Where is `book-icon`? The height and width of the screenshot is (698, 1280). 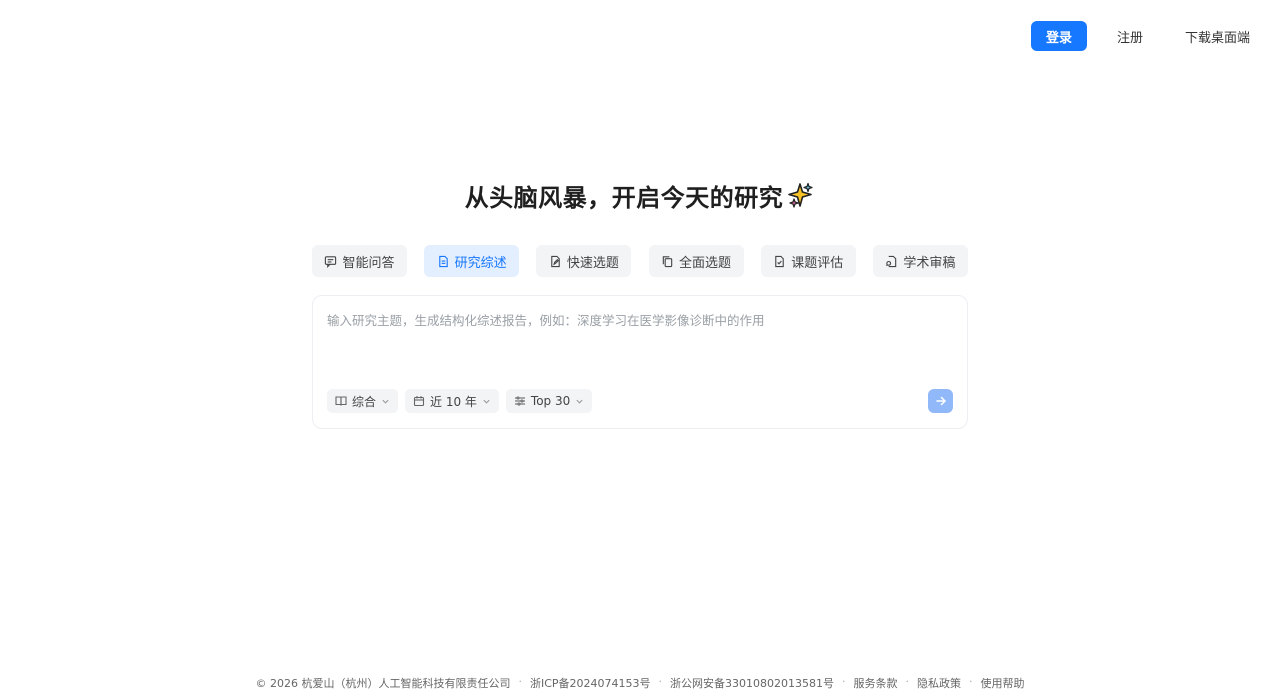 book-icon is located at coordinates (341, 401).